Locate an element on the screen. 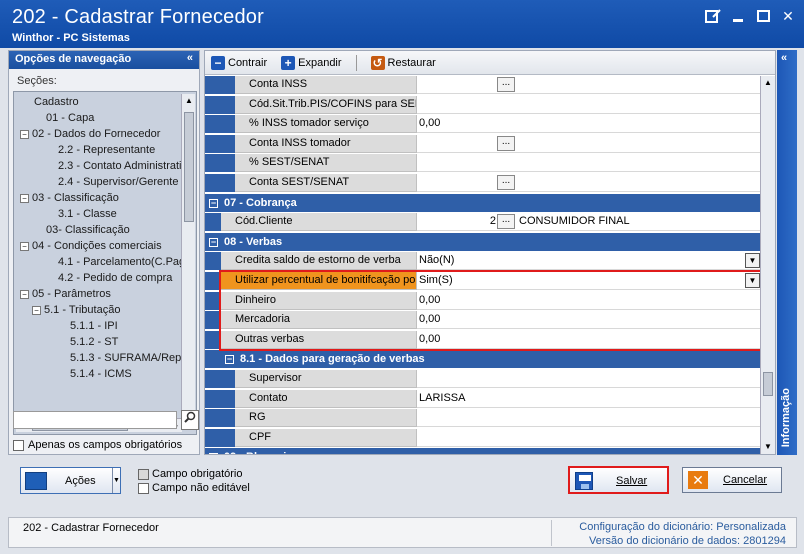  expand-button: + Expandir is located at coordinates (311, 62).